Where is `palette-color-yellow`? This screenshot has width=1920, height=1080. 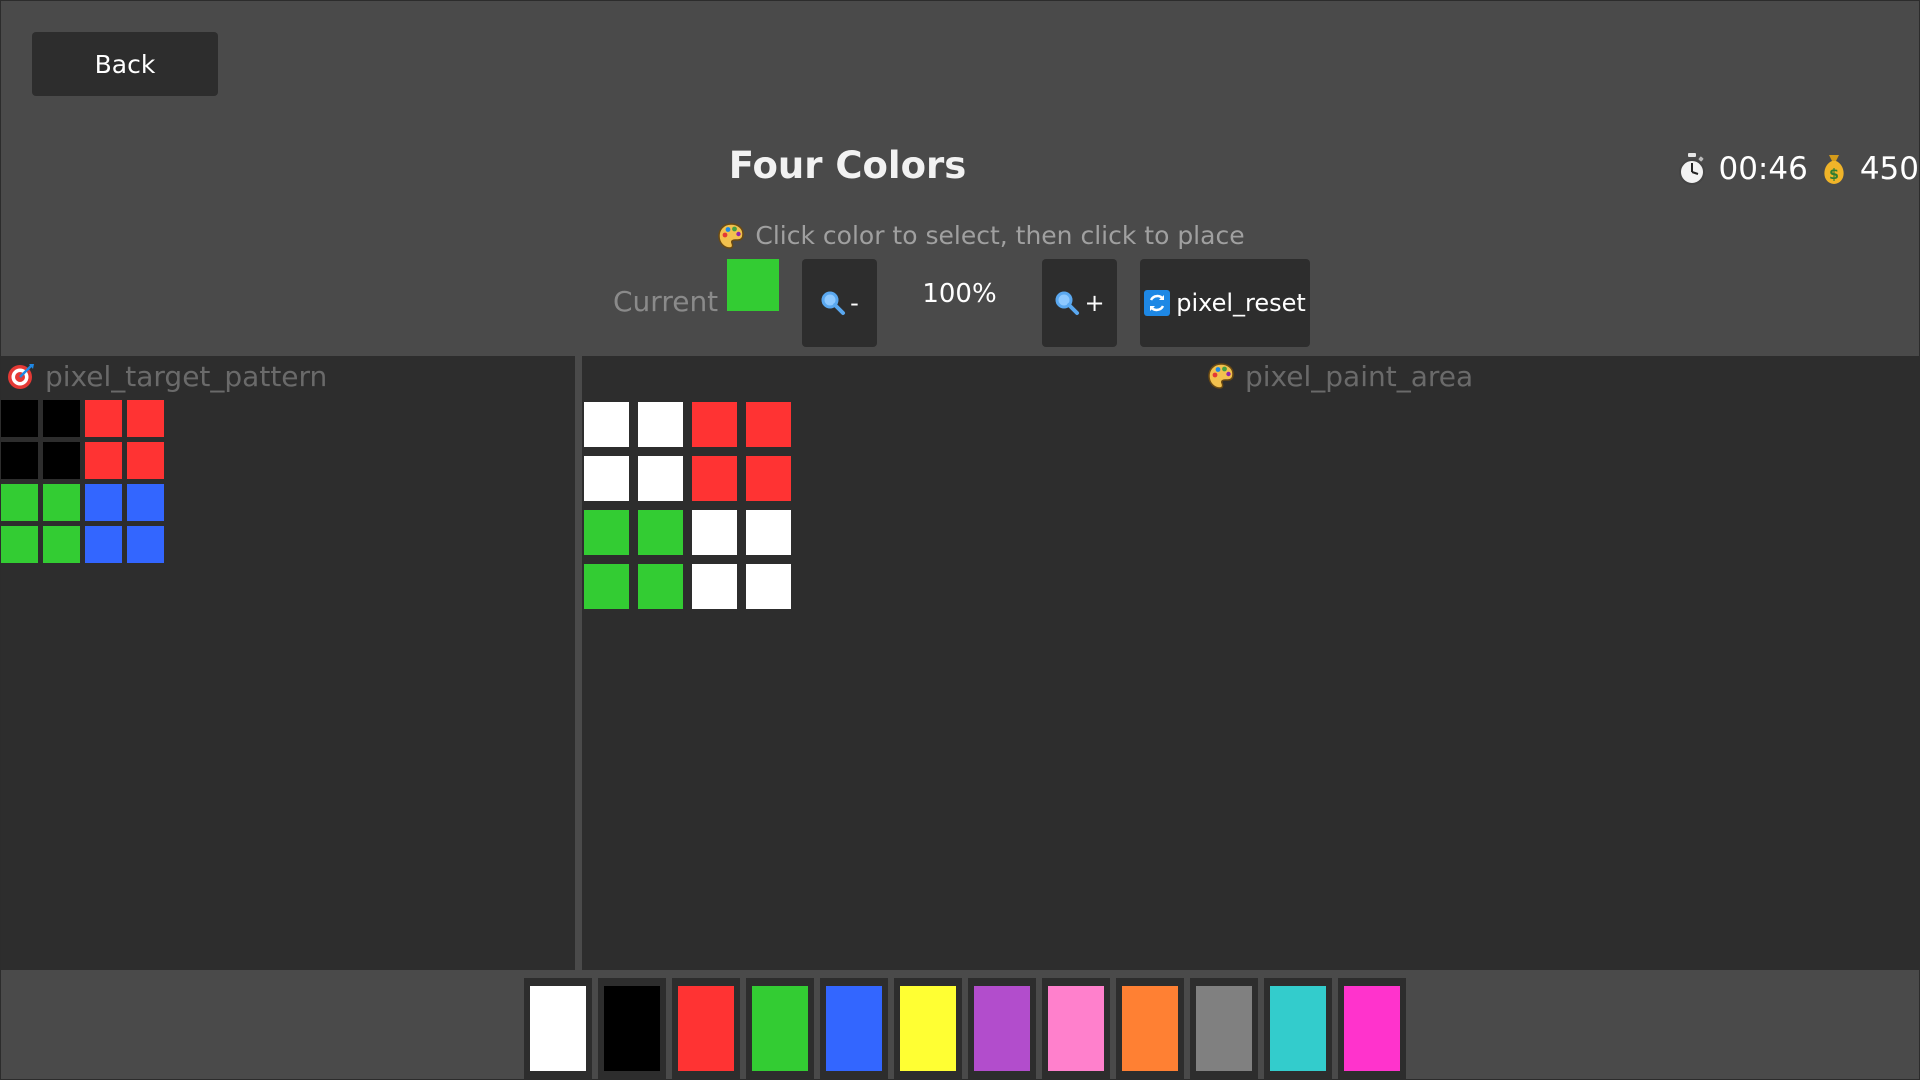
palette-color-yellow is located at coordinates (928, 1029).